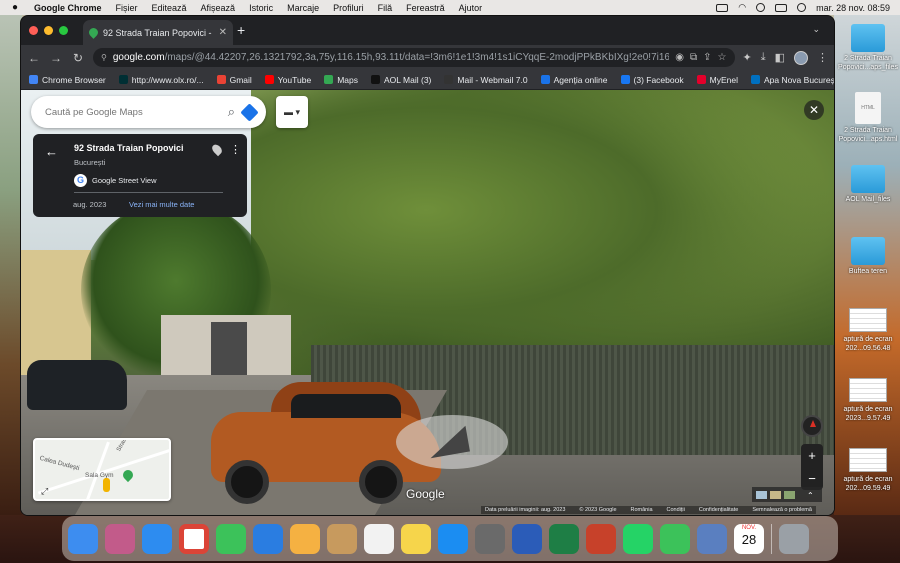 The height and width of the screenshot is (563, 900). What do you see at coordinates (287, 80) in the screenshot?
I see `bookmark-youtube: YouTube` at bounding box center [287, 80].